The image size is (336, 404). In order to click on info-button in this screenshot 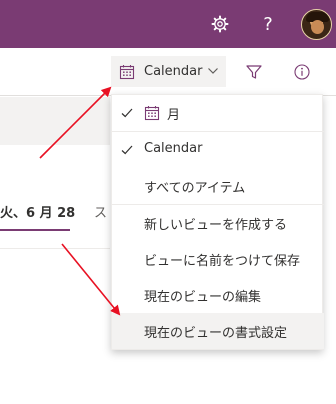, I will do `click(302, 72)`.